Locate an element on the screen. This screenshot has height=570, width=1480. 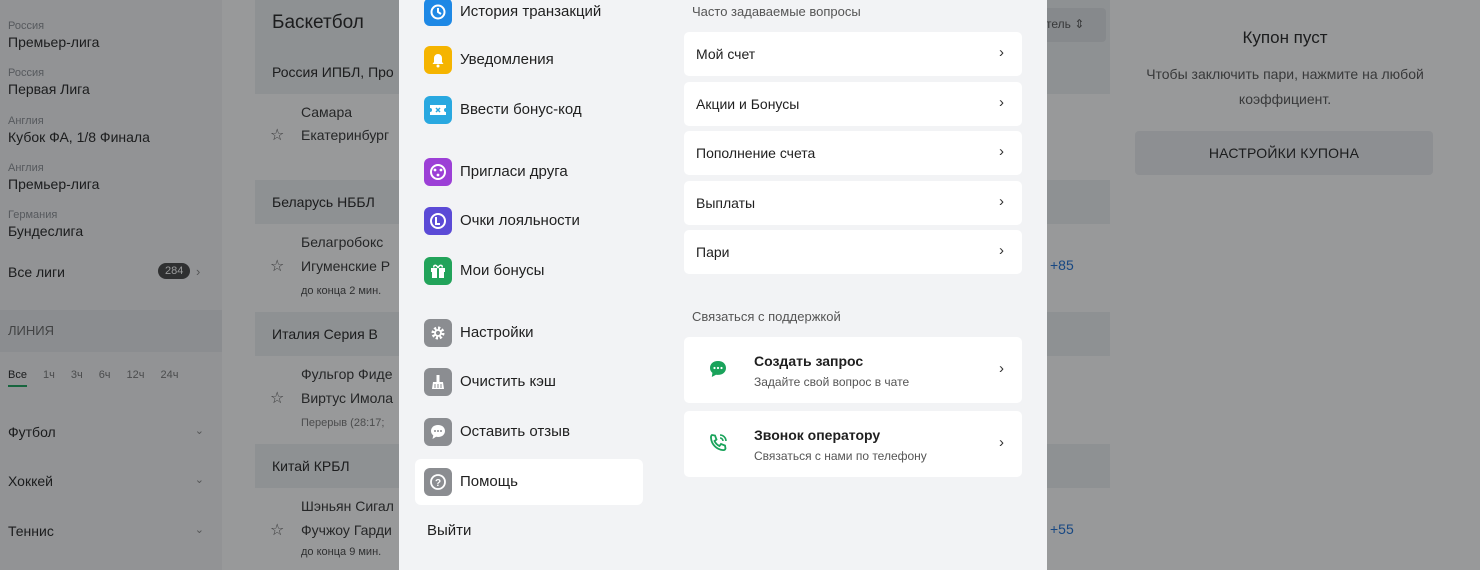
faq-item-label: Пари is located at coordinates (713, 252).